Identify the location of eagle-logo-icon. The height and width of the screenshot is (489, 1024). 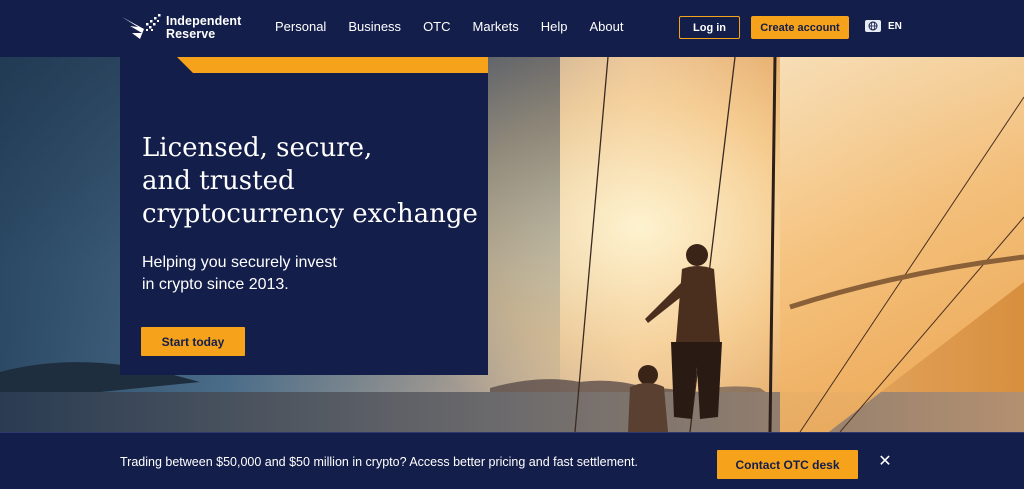
(141, 26).